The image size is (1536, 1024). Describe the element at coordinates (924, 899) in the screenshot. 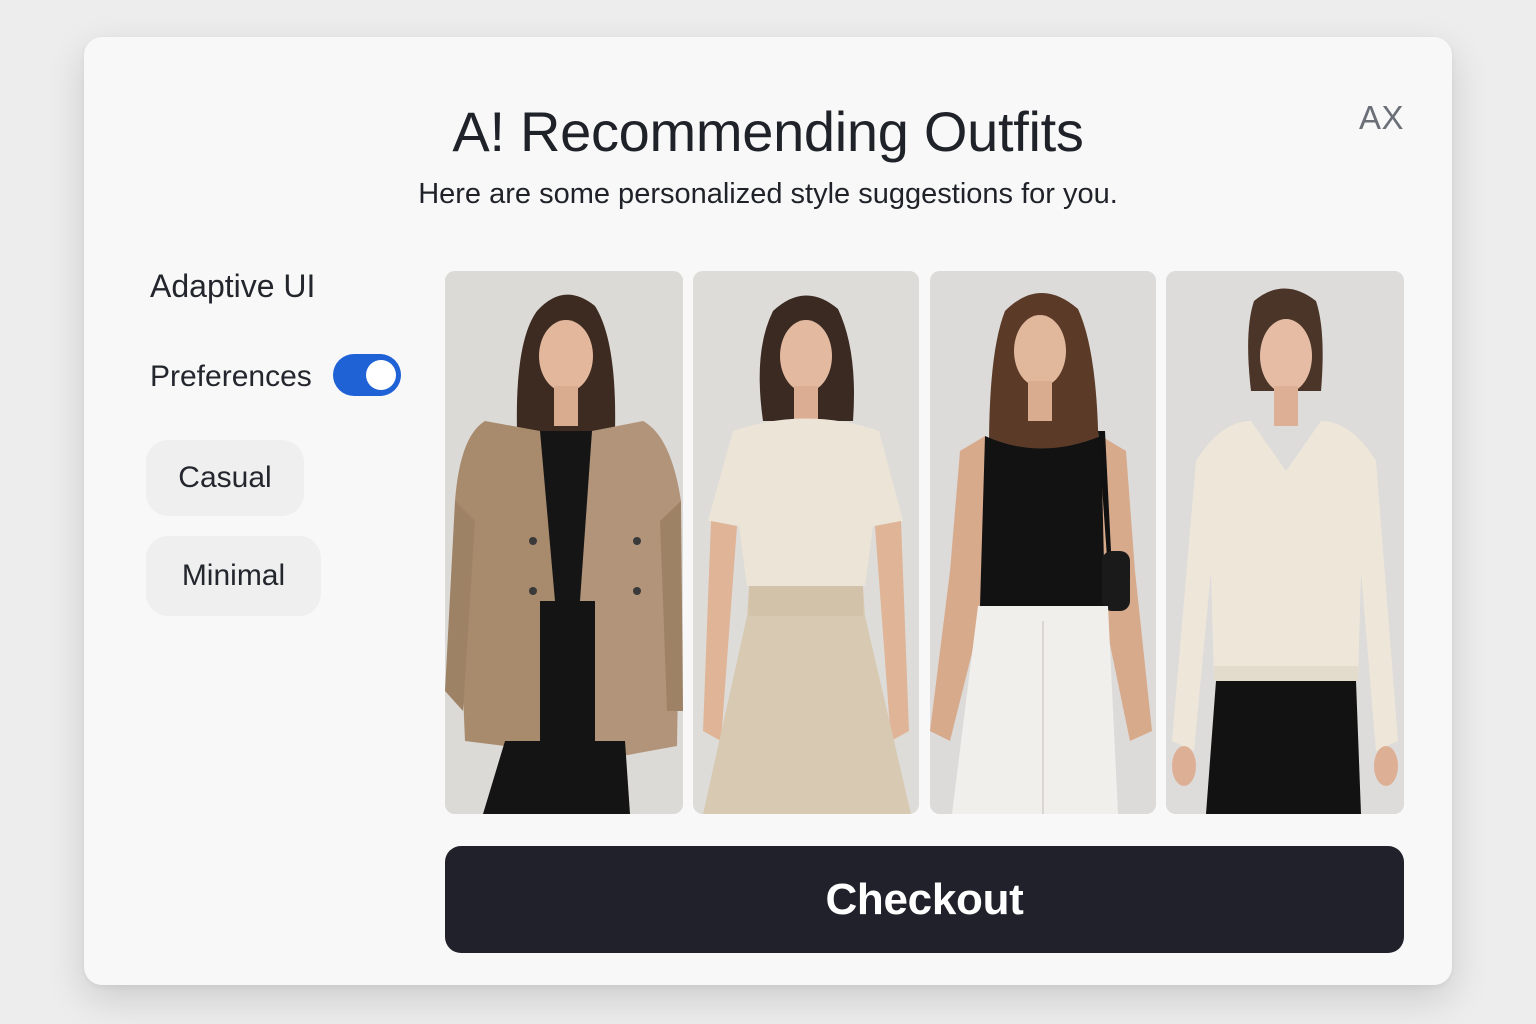

I see `checkout-button: Checkout` at that location.